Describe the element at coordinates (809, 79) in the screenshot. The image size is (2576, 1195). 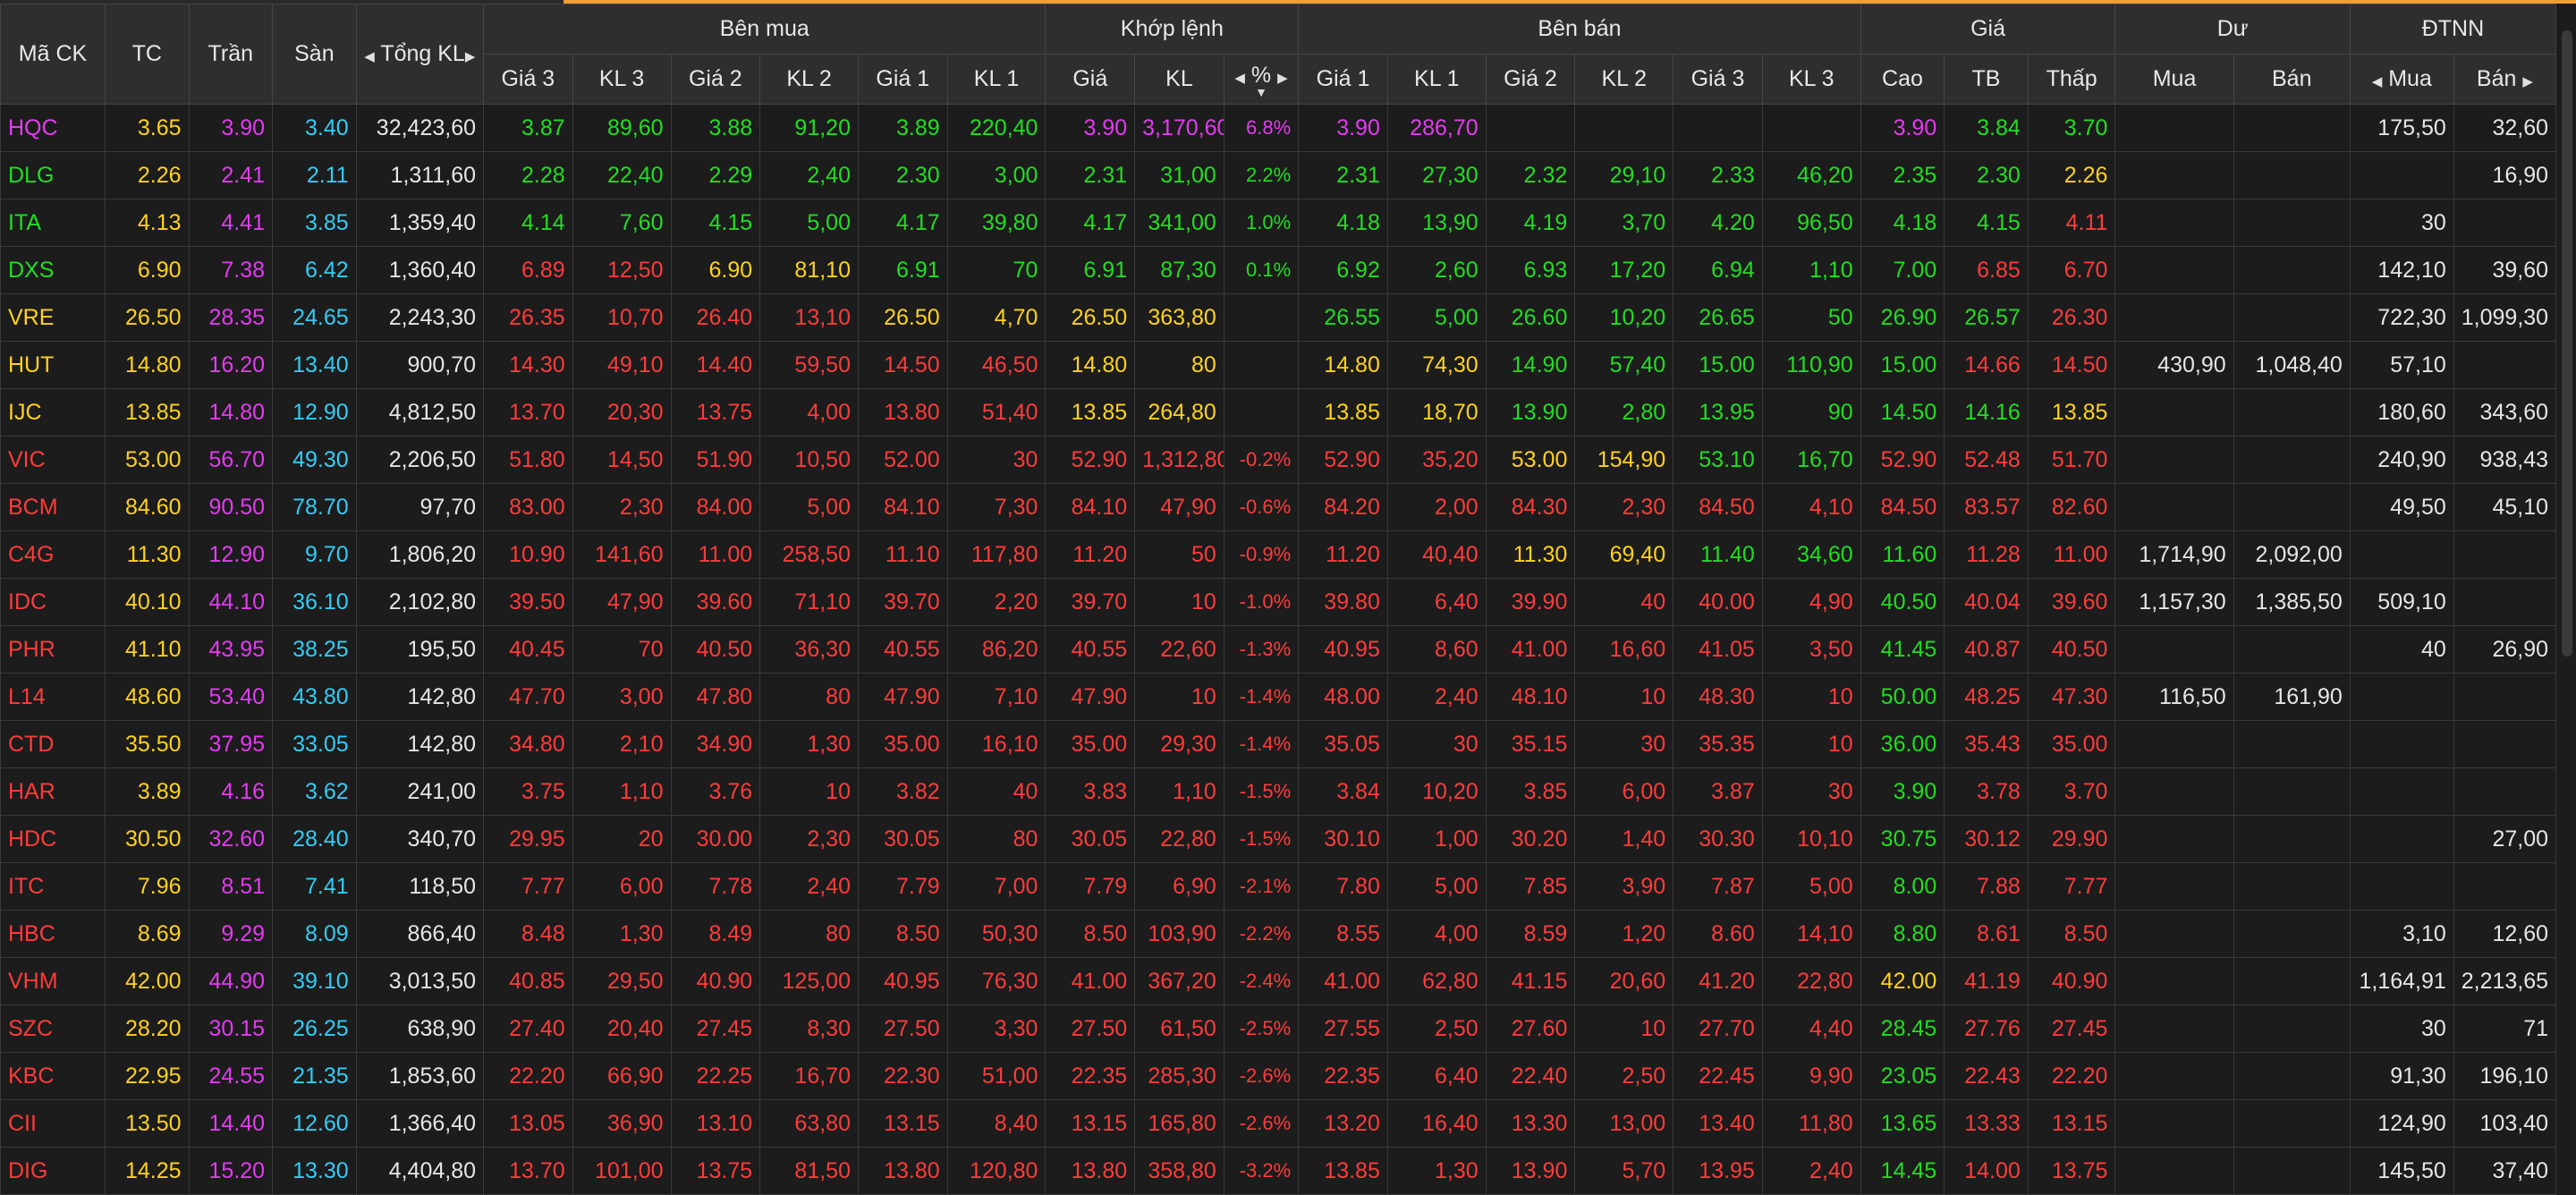
I see `col-mua-kl2: KL 2` at that location.